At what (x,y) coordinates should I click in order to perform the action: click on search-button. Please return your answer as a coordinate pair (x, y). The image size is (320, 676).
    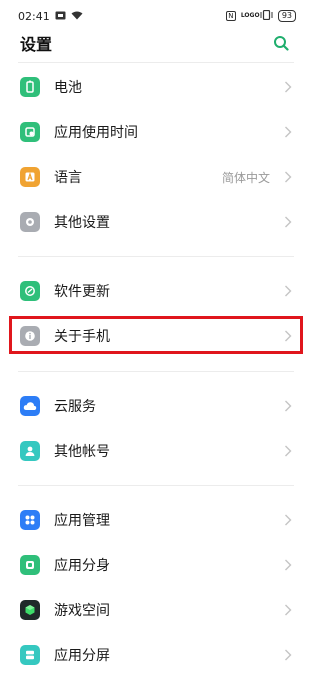
    Looking at the image, I should click on (281, 43).